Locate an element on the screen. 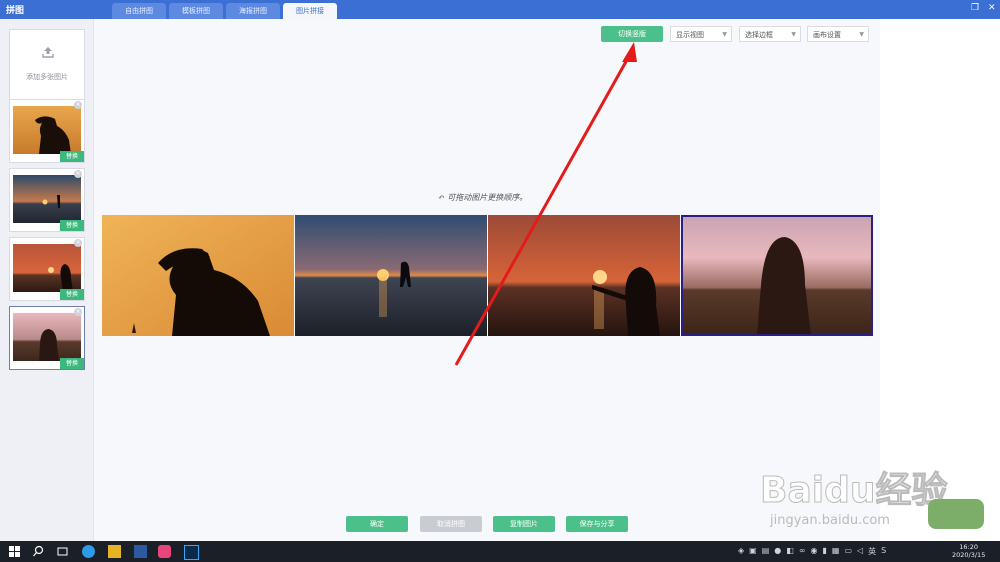  watermark-url: jingyan.baidu.com is located at coordinates (830, 520).